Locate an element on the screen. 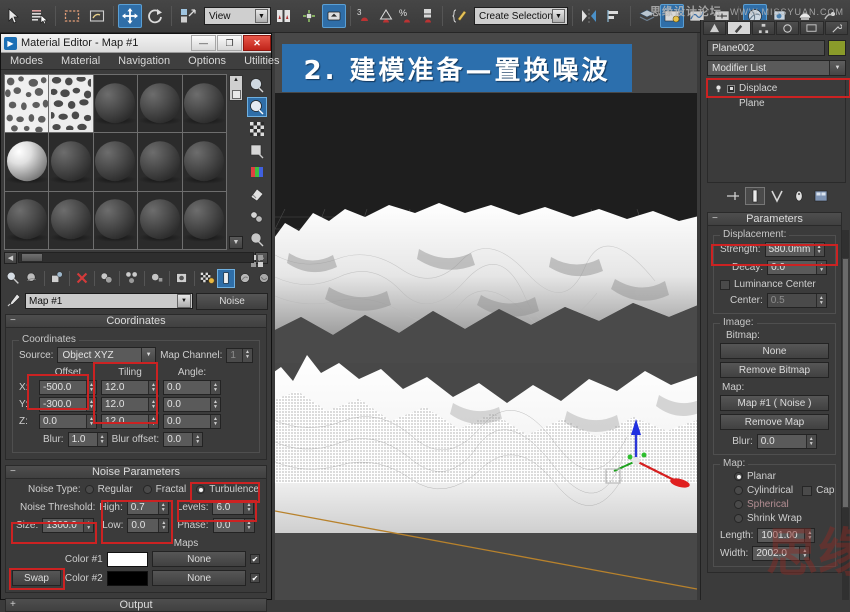  map-channel-spinner: 1 ▲ ▼ is located at coordinates (239, 355).